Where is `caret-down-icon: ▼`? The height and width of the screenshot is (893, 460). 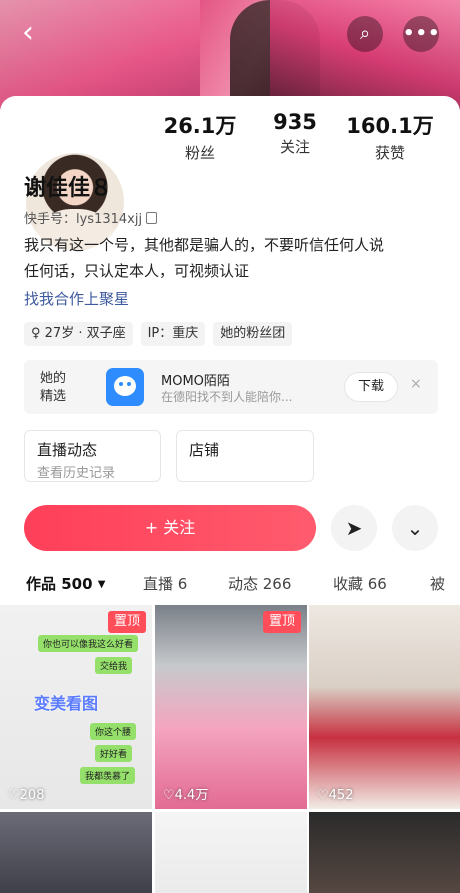 caret-down-icon: ▼ is located at coordinates (101, 584).